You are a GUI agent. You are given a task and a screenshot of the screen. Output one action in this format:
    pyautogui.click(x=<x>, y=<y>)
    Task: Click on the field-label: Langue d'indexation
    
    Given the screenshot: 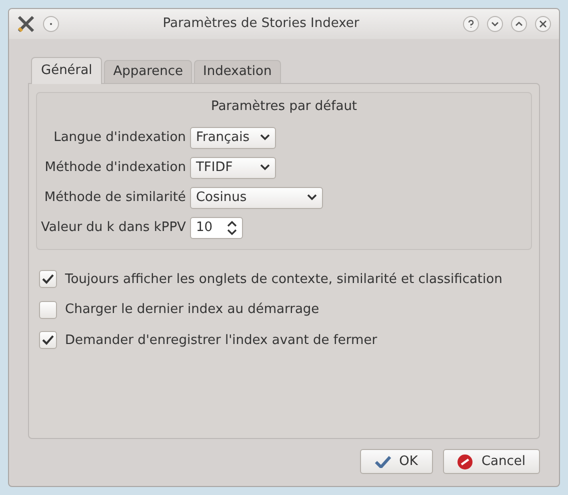 What is the action you would take?
    pyautogui.click(x=120, y=137)
    